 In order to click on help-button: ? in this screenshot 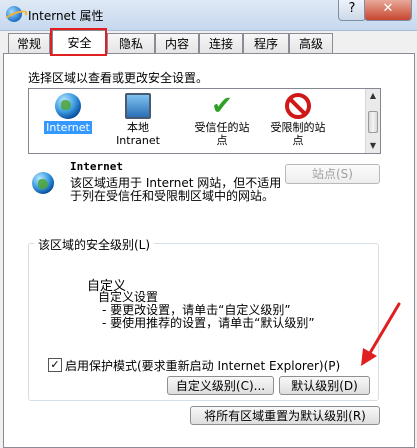, I will do `click(352, 10)`.